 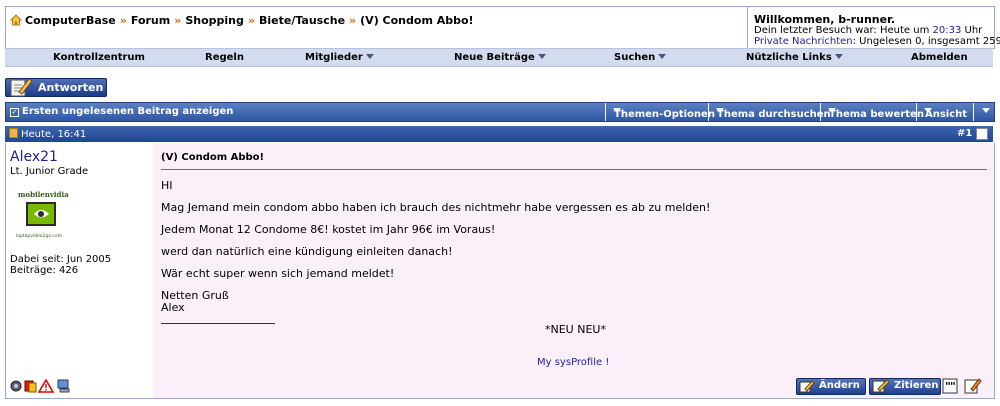 What do you see at coordinates (21, 88) in the screenshot?
I see `reply-pencil-icon` at bounding box center [21, 88].